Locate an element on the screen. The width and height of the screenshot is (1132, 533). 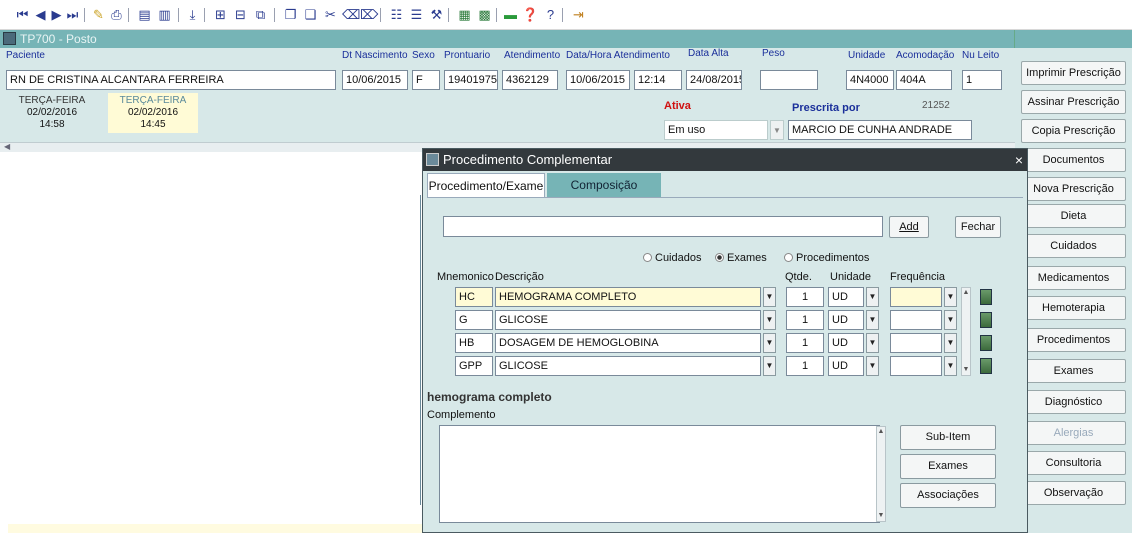
prescrita-por-field: MARCIO DE CUNHA ANDRADE is located at coordinates (880, 130).